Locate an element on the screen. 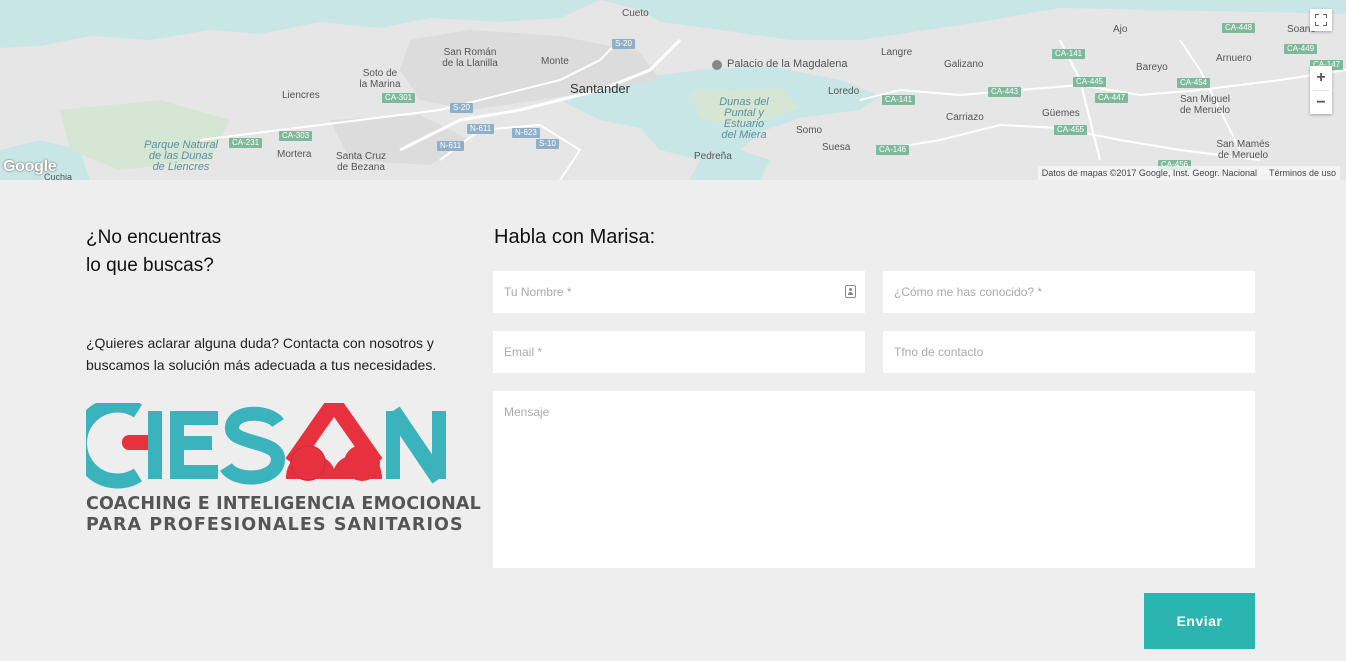 The width and height of the screenshot is (1346, 661). name-placeholder: Tu Nombre * is located at coordinates (538, 292).